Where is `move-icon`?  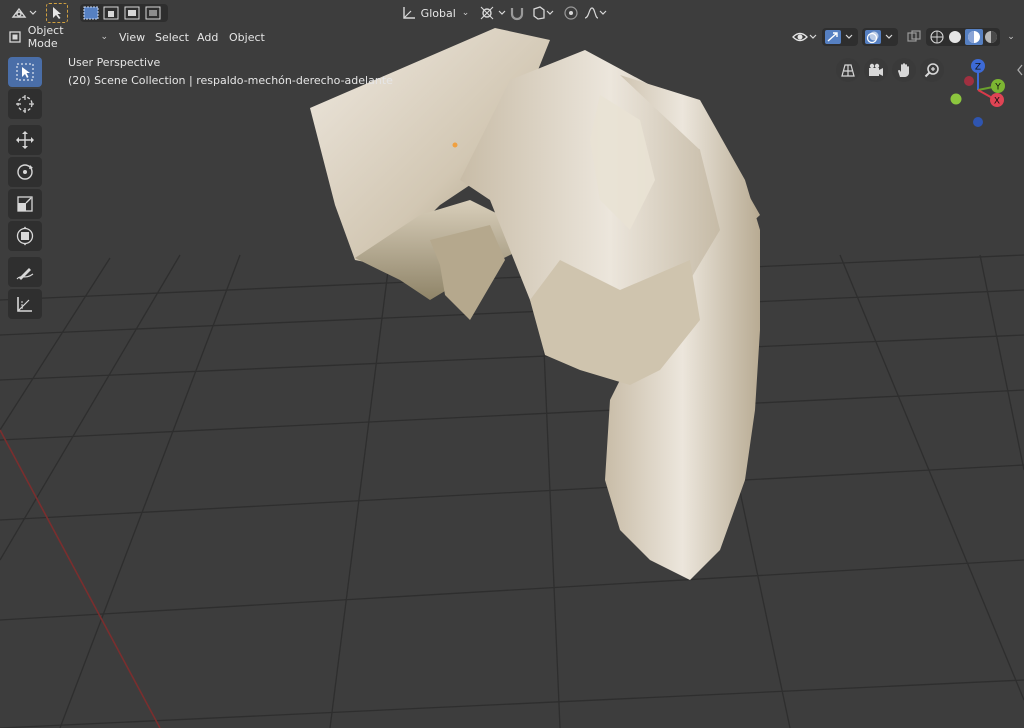 move-icon is located at coordinates (25, 140).